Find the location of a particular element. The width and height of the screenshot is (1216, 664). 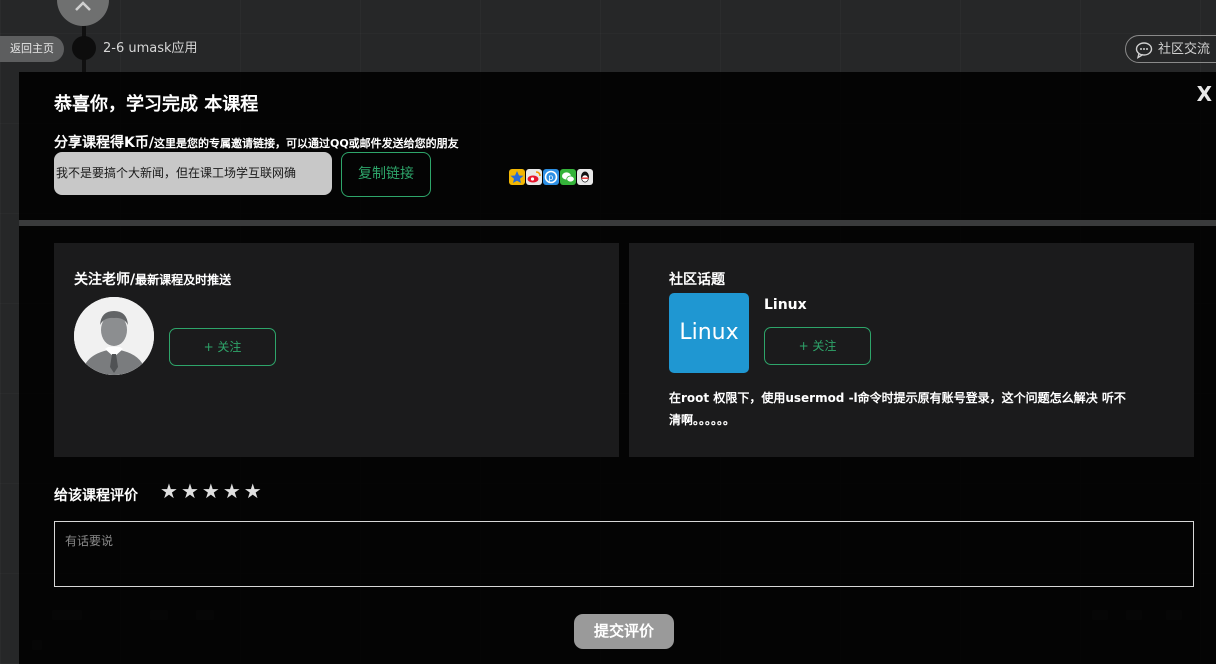

topic-name: Linux is located at coordinates (785, 305).